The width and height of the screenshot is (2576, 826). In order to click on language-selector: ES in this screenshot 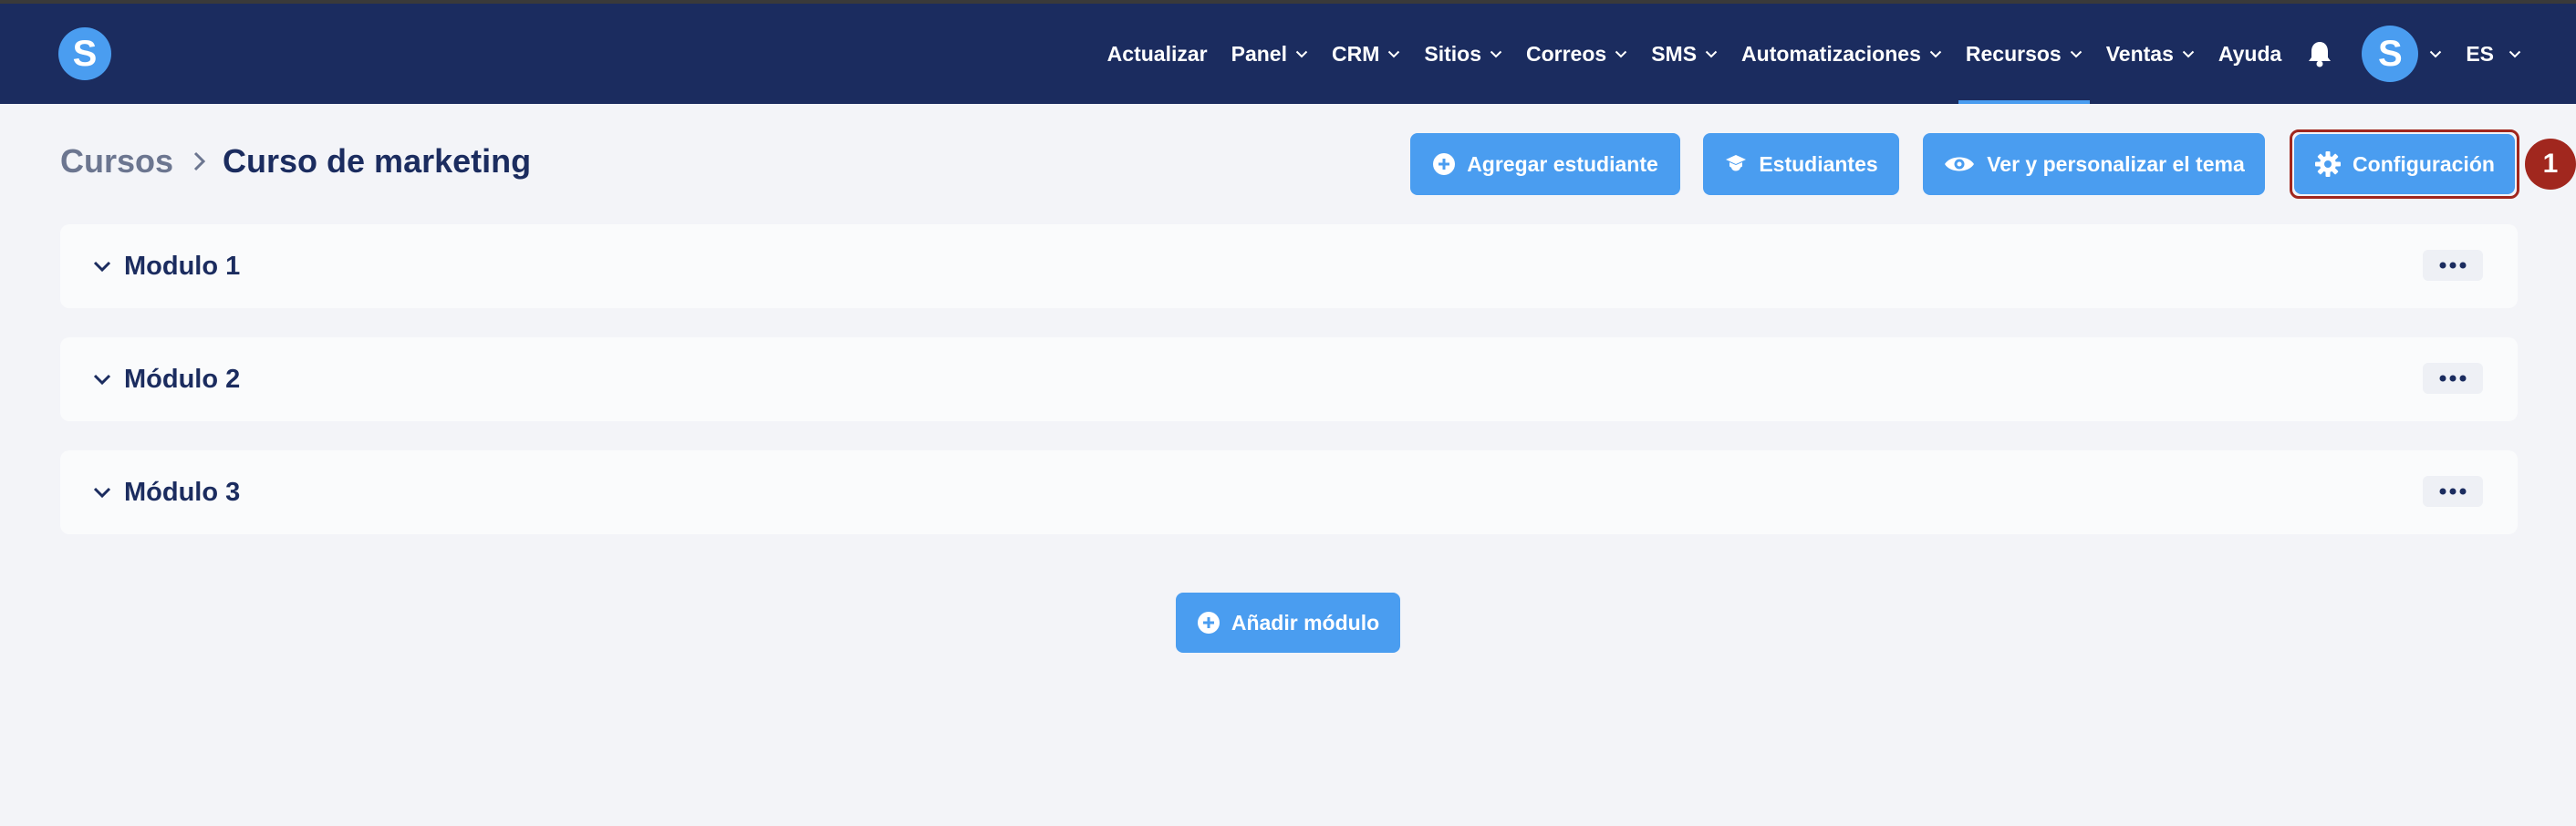, I will do `click(2493, 54)`.